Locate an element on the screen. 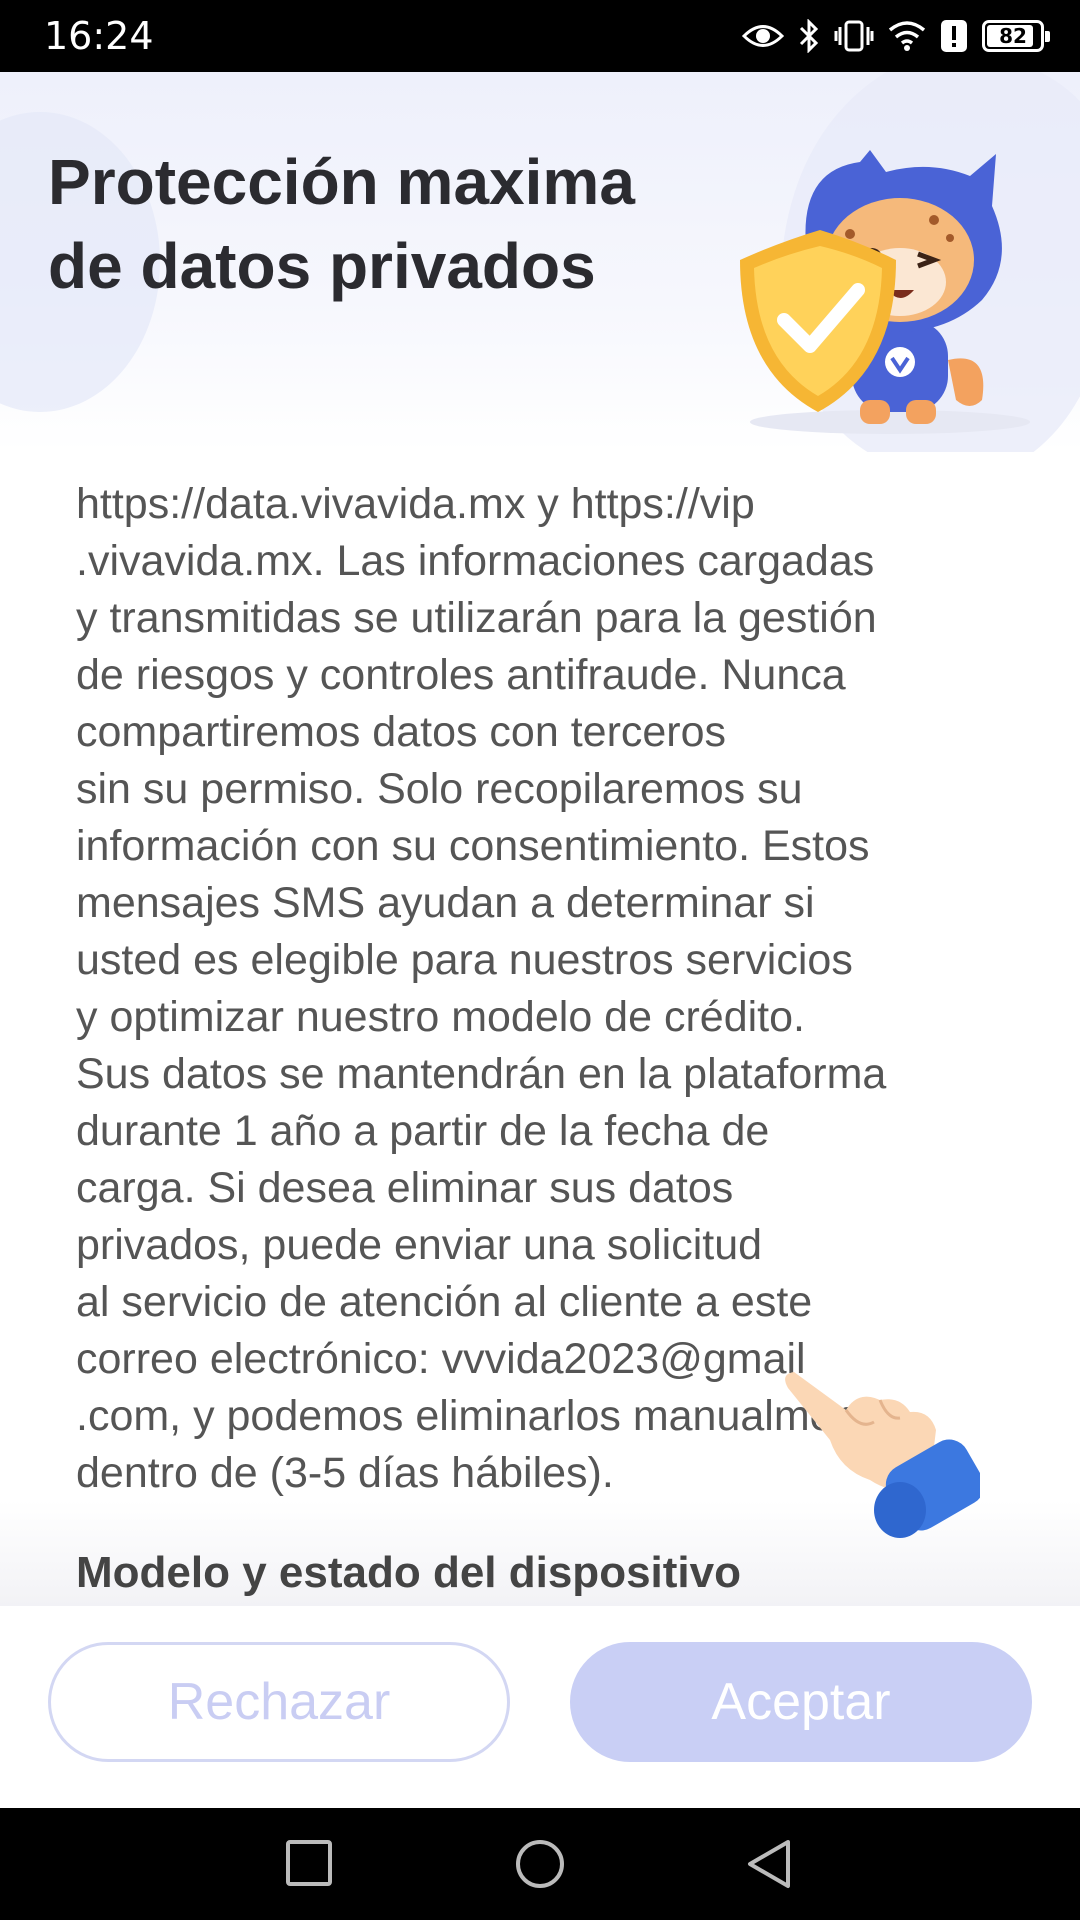 Image resolution: width=1080 pixels, height=1920 pixels. reject-button: Rechazar is located at coordinates (279, 1702).